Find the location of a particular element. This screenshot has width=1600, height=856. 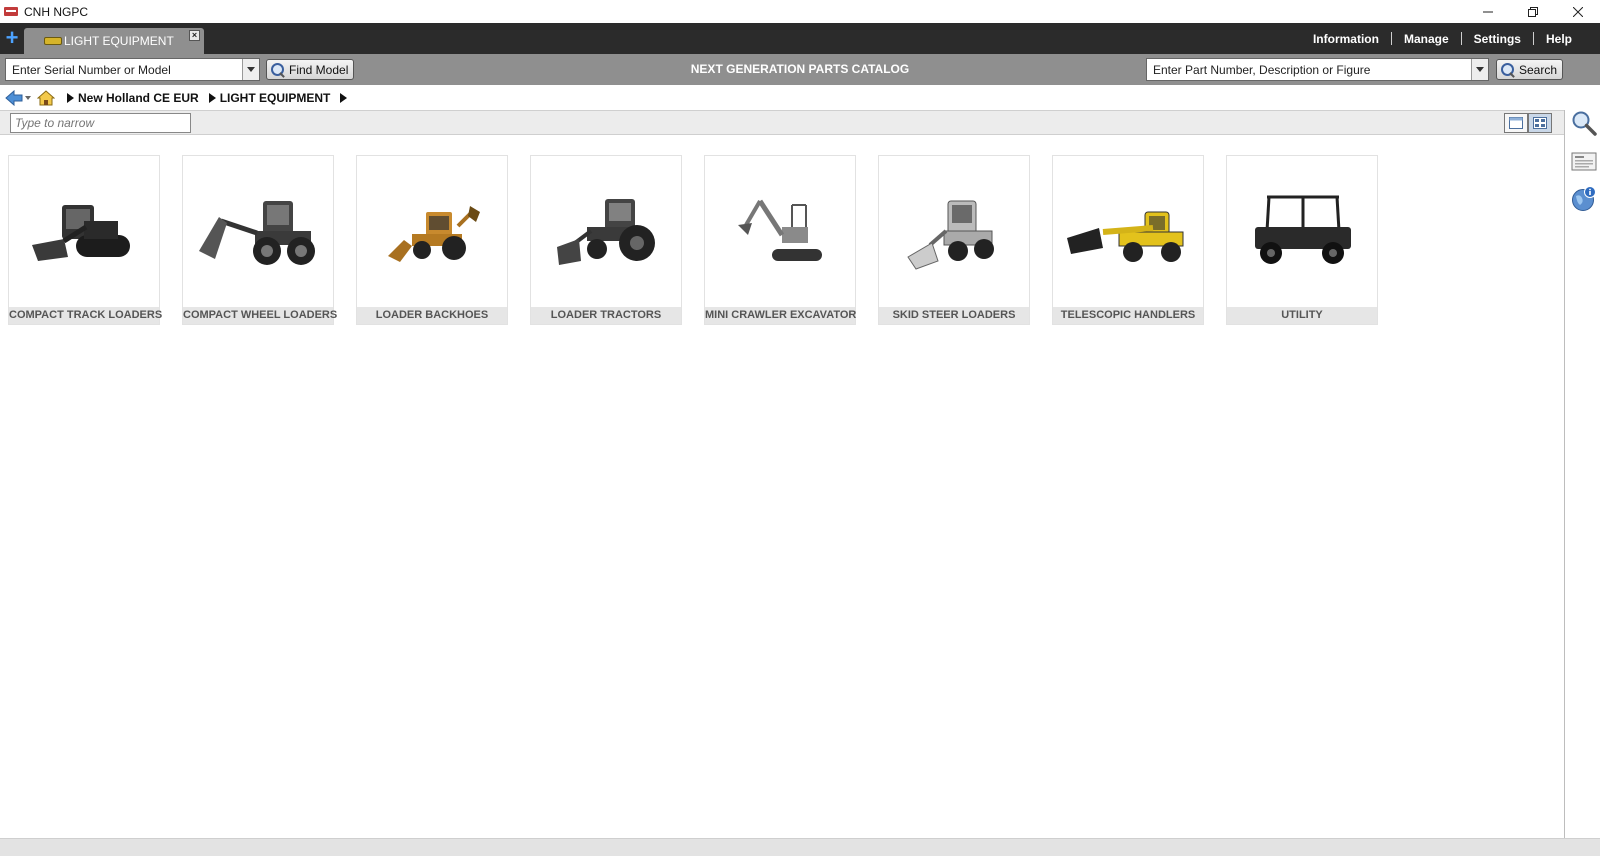

category-tile-skid-steer-loaders: SKID STEER LOADERS is located at coordinates (954, 240).